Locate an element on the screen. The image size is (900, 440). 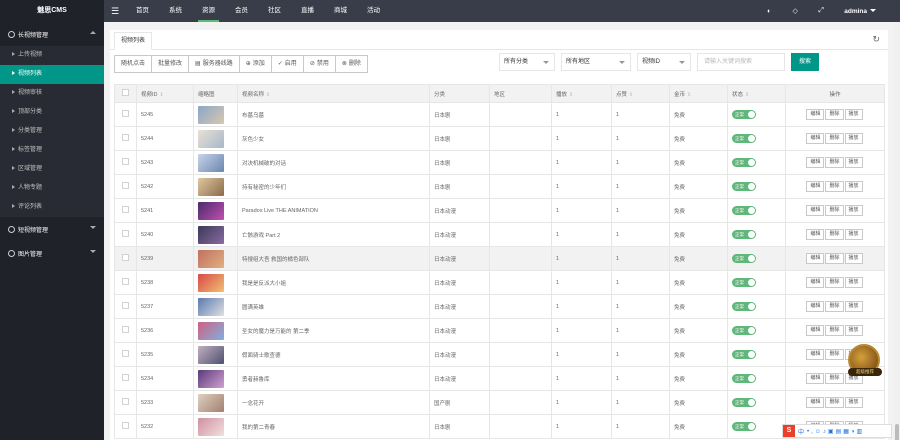
table-row: 5240 亡骸游戏 Part 2 日本动漫 1 1 免费 正常 编辑 删除 播放 is located at coordinates (499, 234).